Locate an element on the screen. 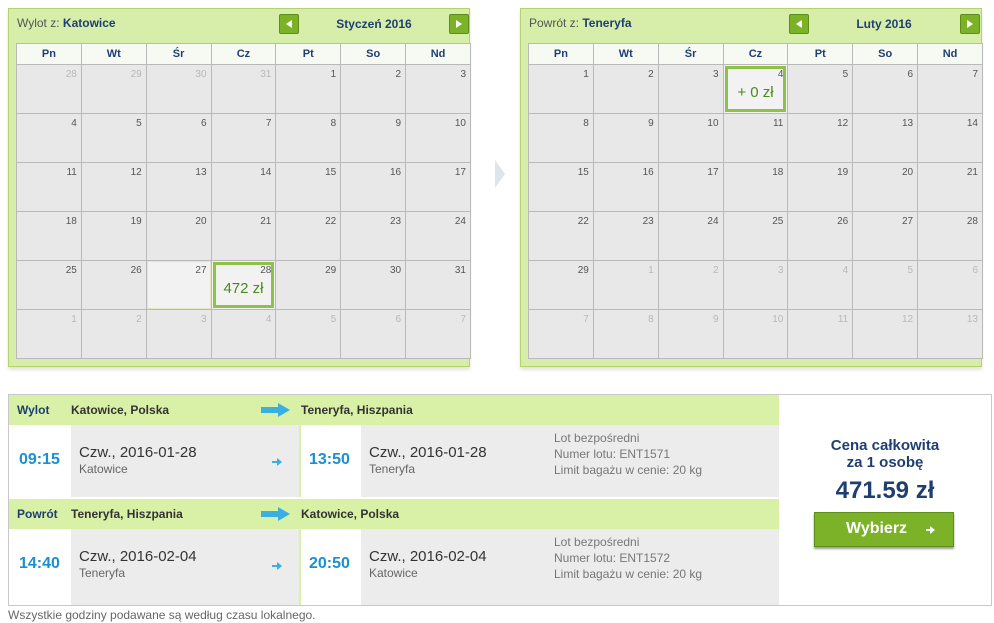 Image resolution: width=994 pixels, height=623 pixels. day-cell: 19 is located at coordinates (113, 236).